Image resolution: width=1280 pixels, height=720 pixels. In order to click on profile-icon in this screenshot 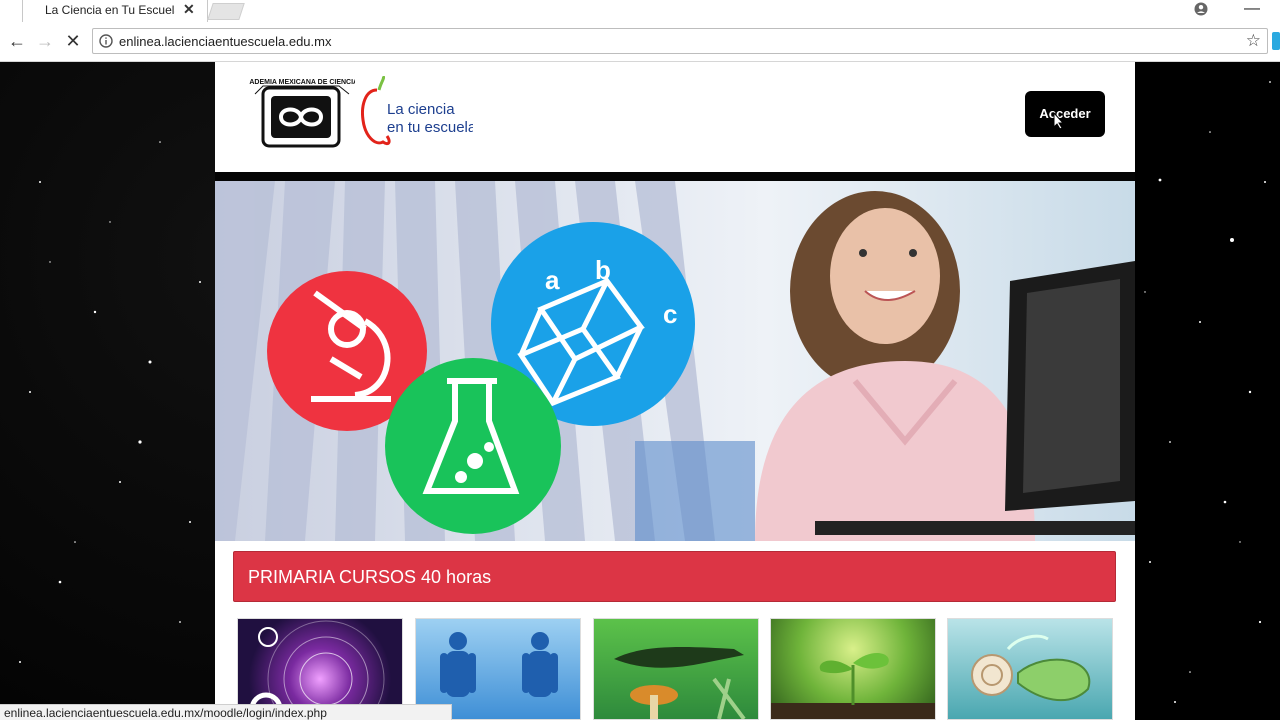, I will do `click(1201, 9)`.